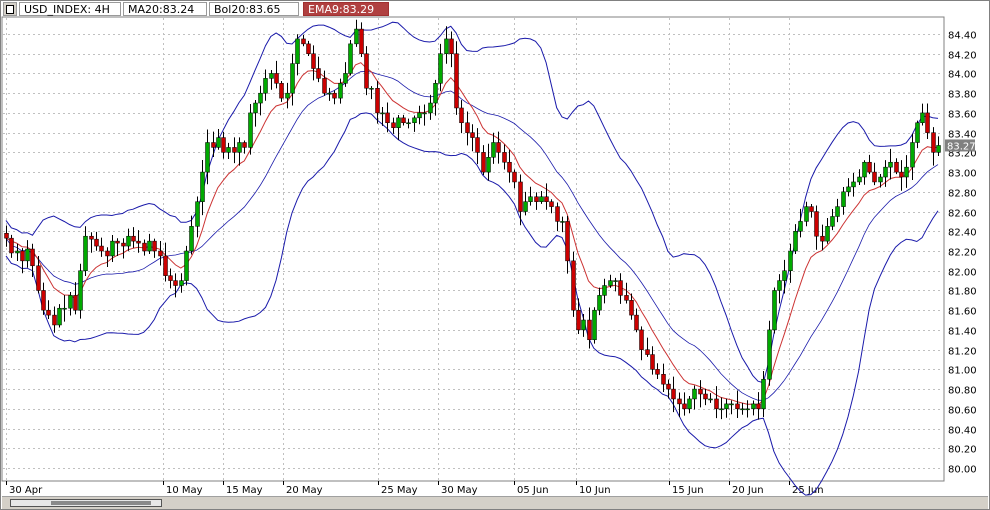 The height and width of the screenshot is (510, 990). I want to click on y-tick-label: 82.60, so click(962, 214).